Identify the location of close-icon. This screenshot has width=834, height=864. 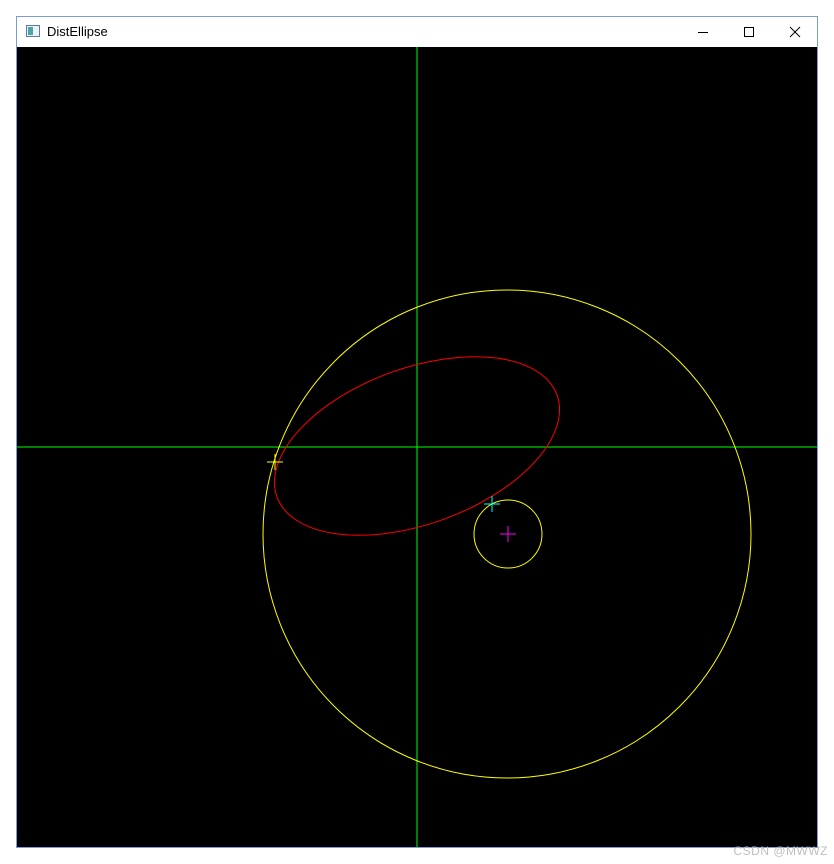
(795, 32).